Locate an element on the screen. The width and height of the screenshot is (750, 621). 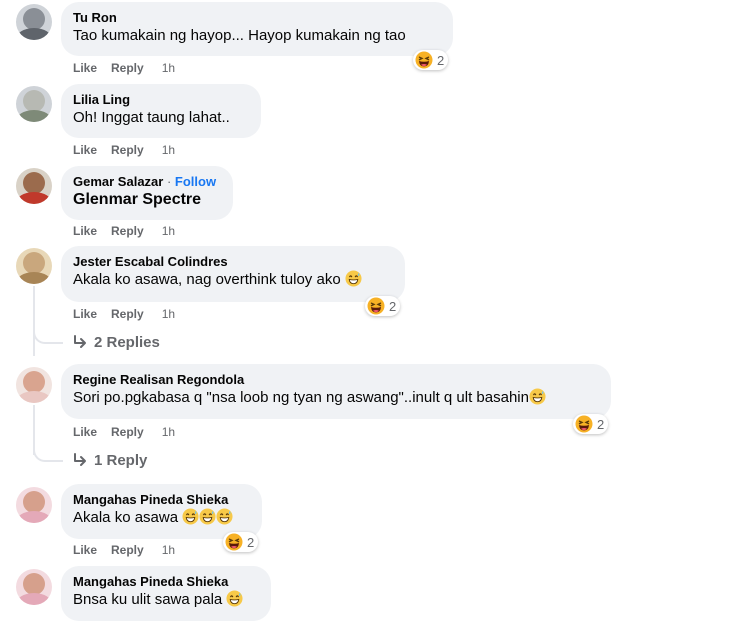
comment-text-row: Akala ko asawa, nag overthink tuloy ako is located at coordinates (233, 280).